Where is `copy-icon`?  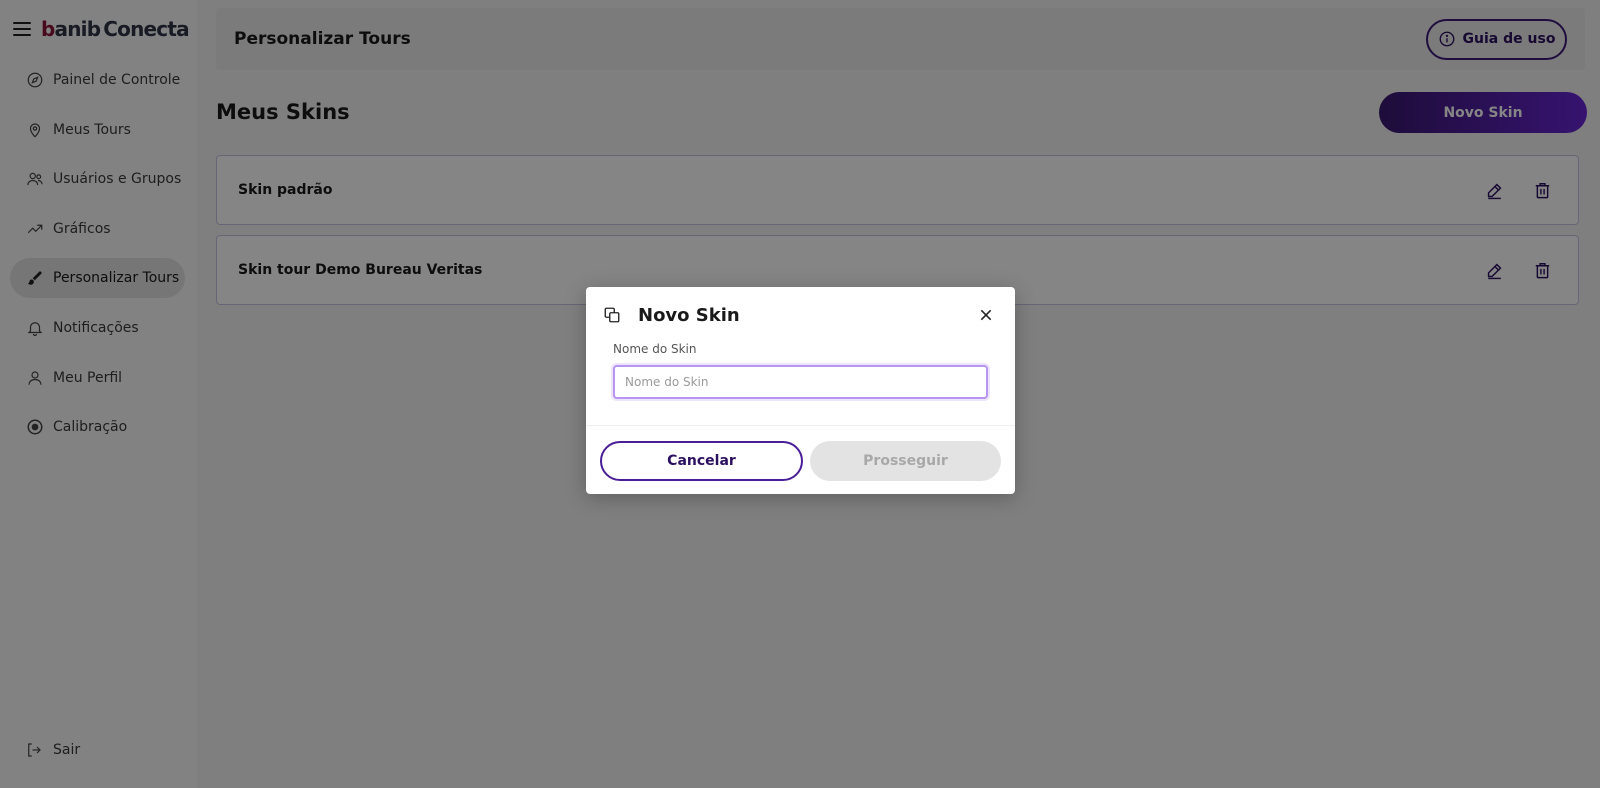
copy-icon is located at coordinates (613, 315).